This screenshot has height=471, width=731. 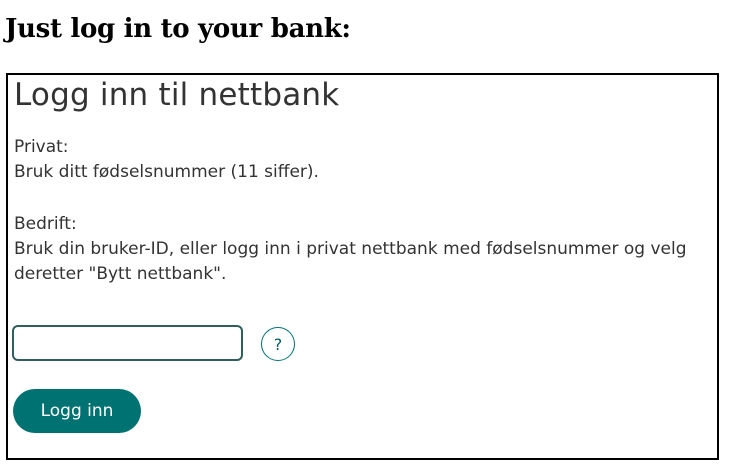 I want to click on business-label: Bedrift:, so click(x=45, y=224).